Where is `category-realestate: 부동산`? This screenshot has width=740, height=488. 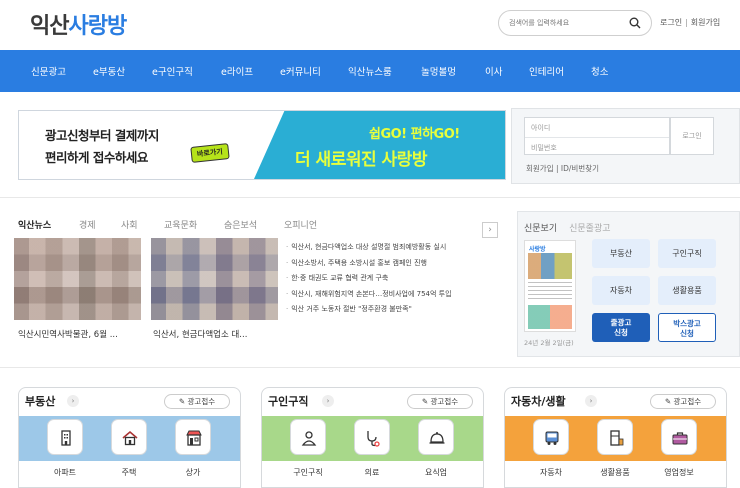 category-realestate: 부동산 is located at coordinates (621, 253).